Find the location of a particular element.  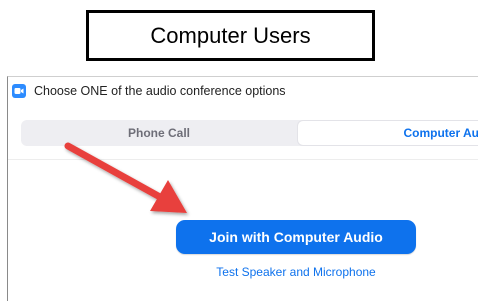

audio-tabs: Phone Call Computer Audio is located at coordinates (249, 133).